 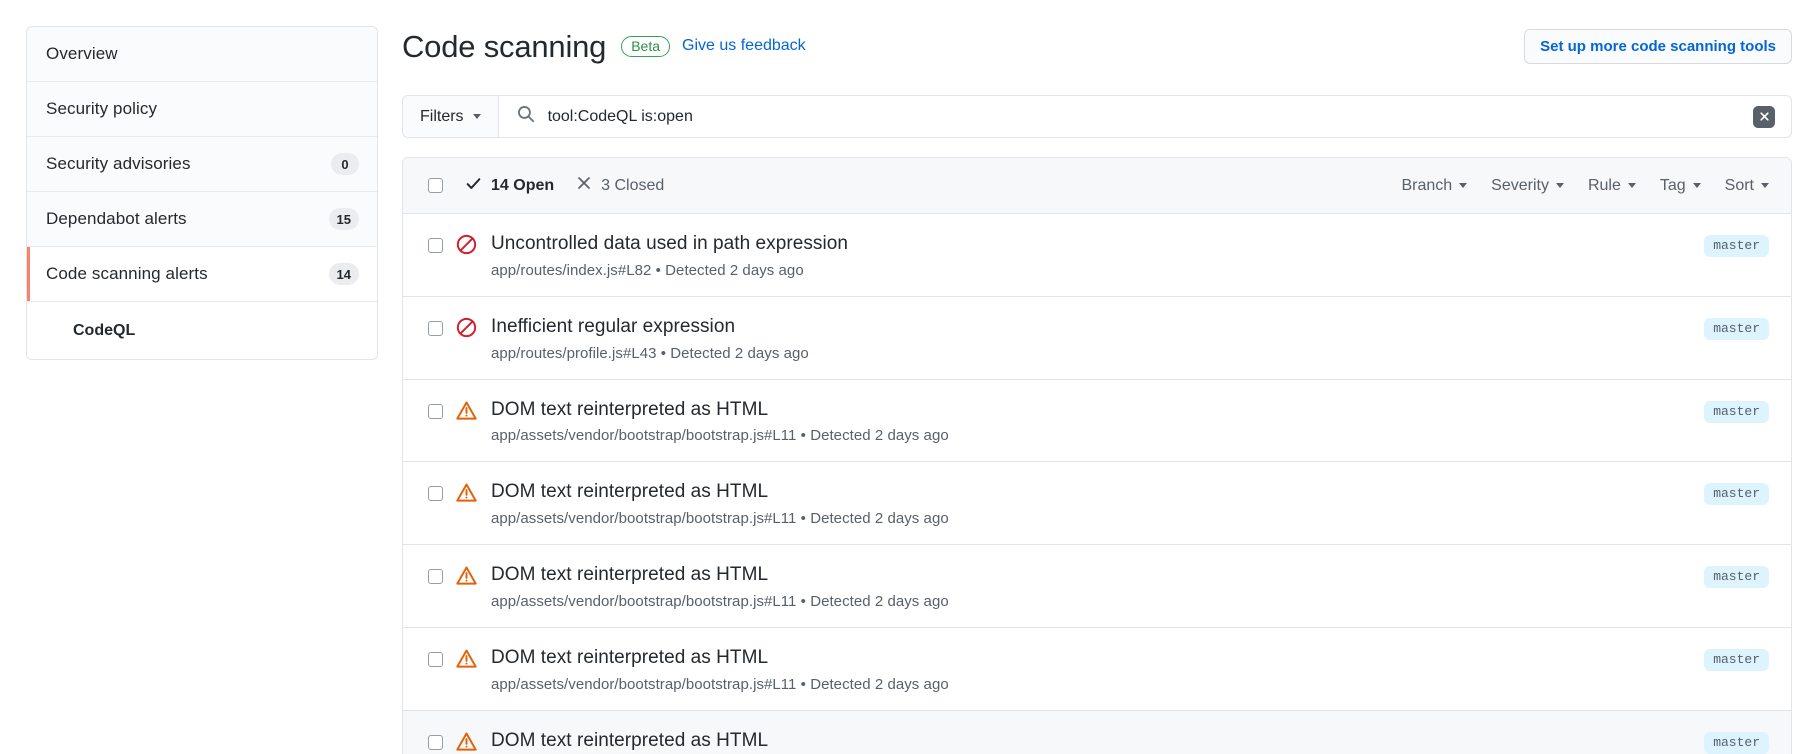 I want to click on open-alerts-filter: 14 Open, so click(x=509, y=186).